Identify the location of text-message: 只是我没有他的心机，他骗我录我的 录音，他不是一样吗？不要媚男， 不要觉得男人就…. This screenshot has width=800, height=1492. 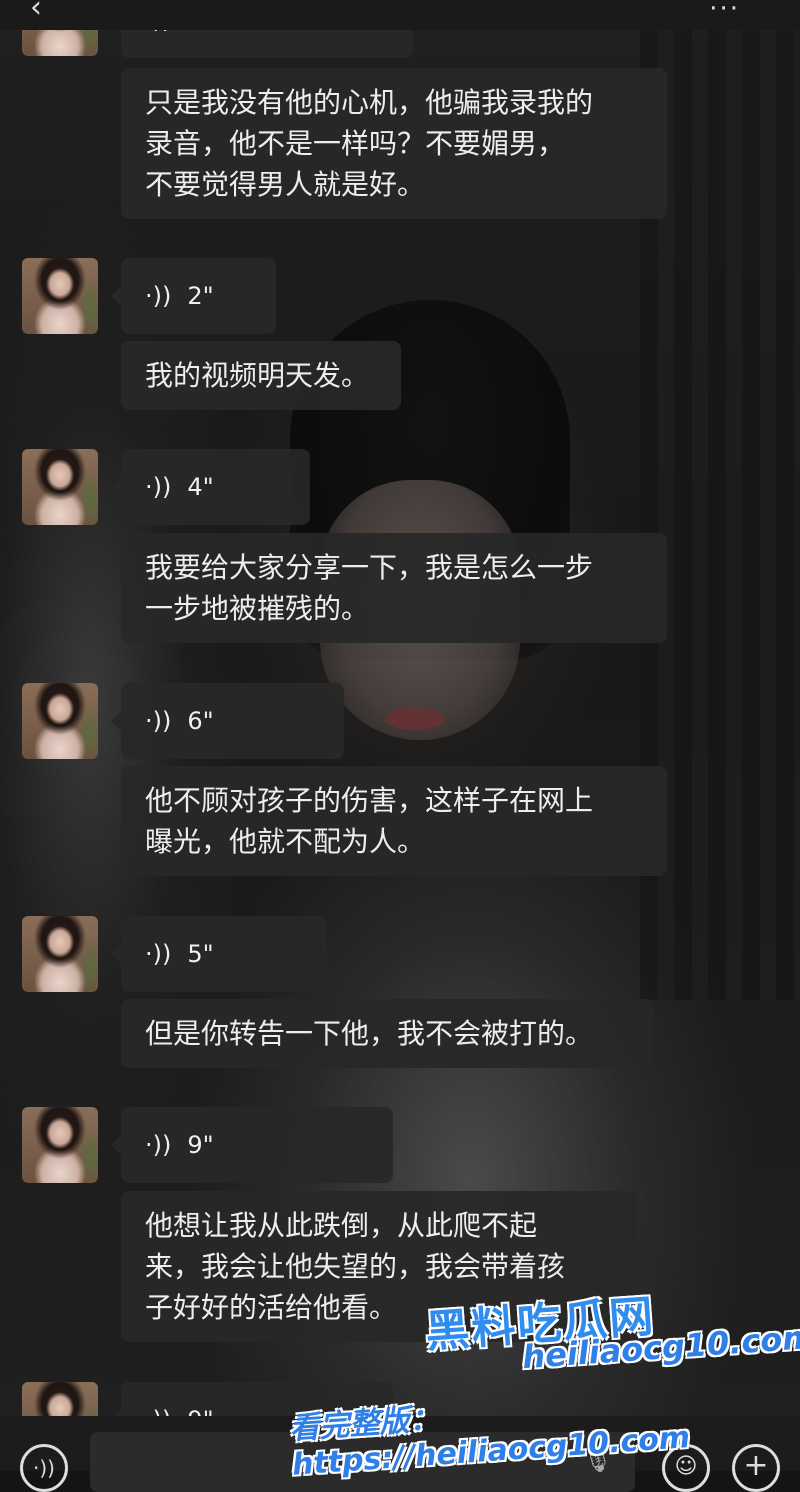
(394, 143).